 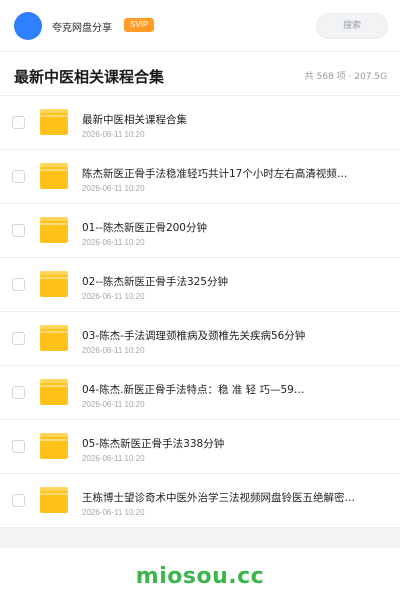 I want to click on file-name: 03-陈杰-手法调理颈椎病及颈椎先关疾病56分钟, so click(x=194, y=336).